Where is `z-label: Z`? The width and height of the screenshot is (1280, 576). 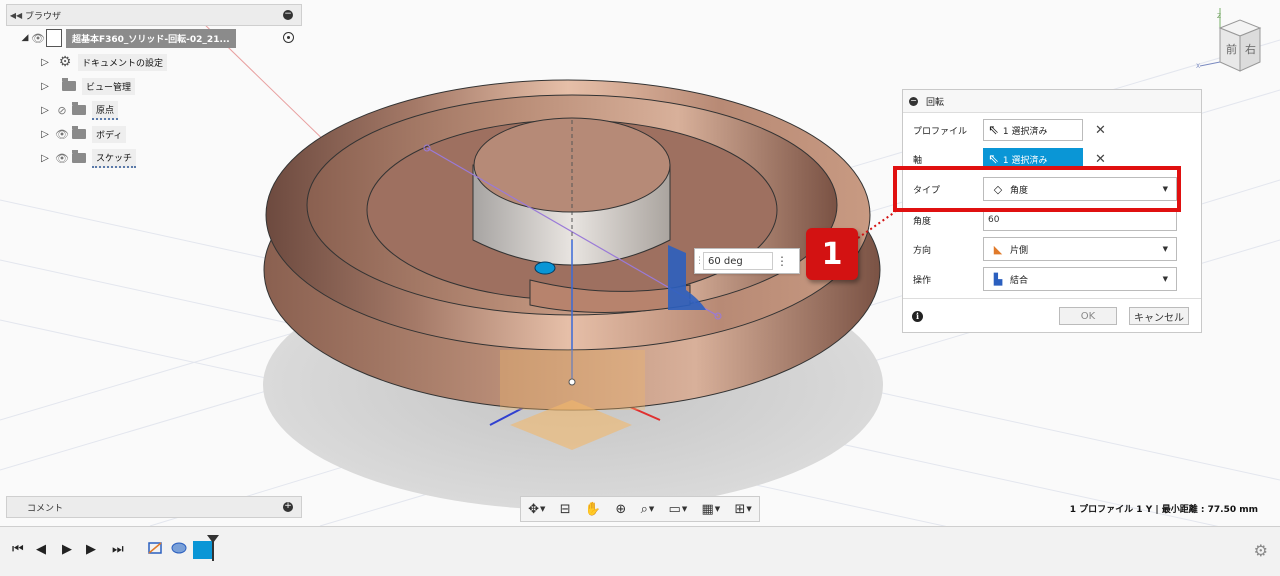
z-label: Z is located at coordinates (1219, 16).